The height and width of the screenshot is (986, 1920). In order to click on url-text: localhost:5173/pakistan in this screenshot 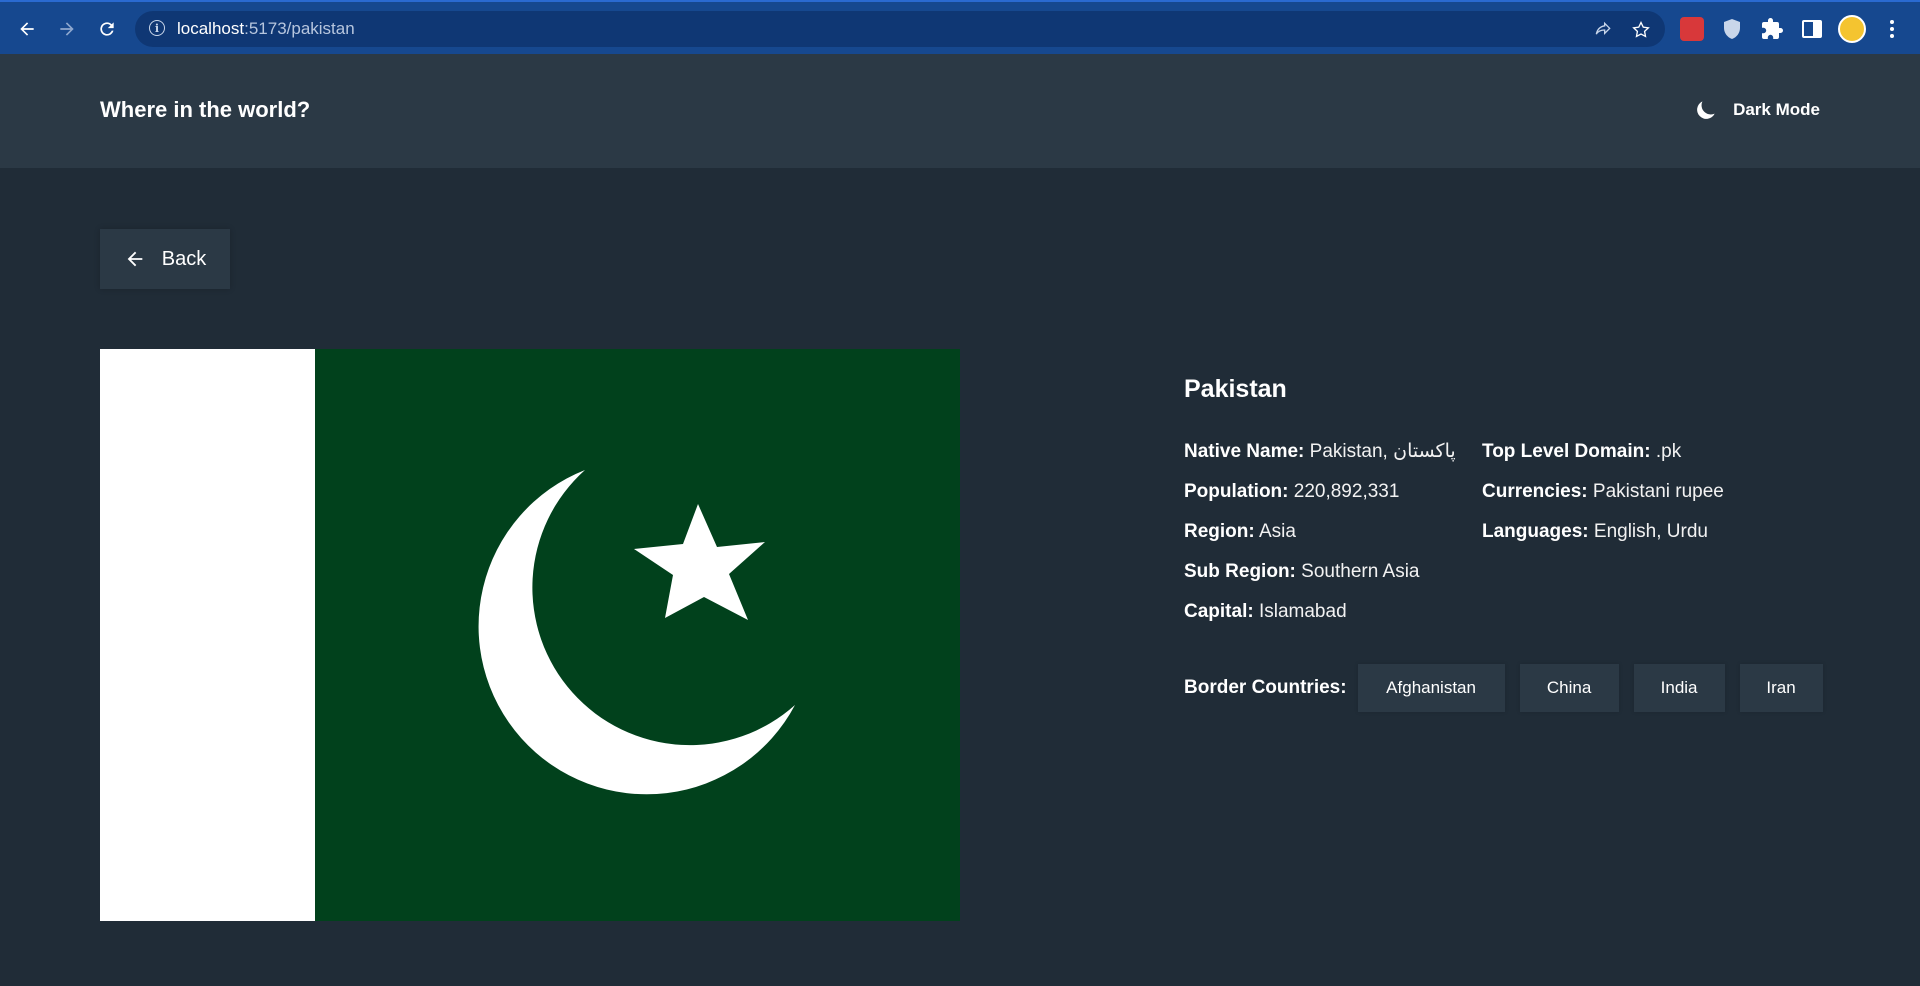, I will do `click(266, 28)`.